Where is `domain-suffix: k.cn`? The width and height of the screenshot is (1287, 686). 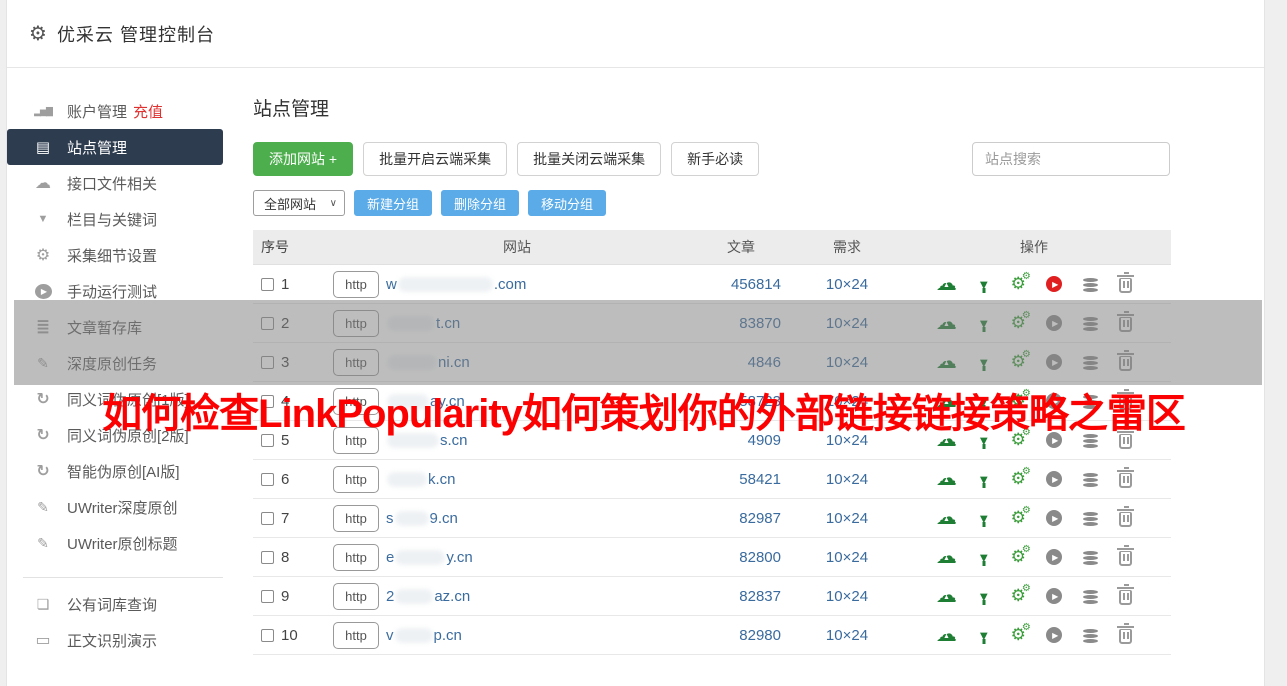 domain-suffix: k.cn is located at coordinates (442, 479).